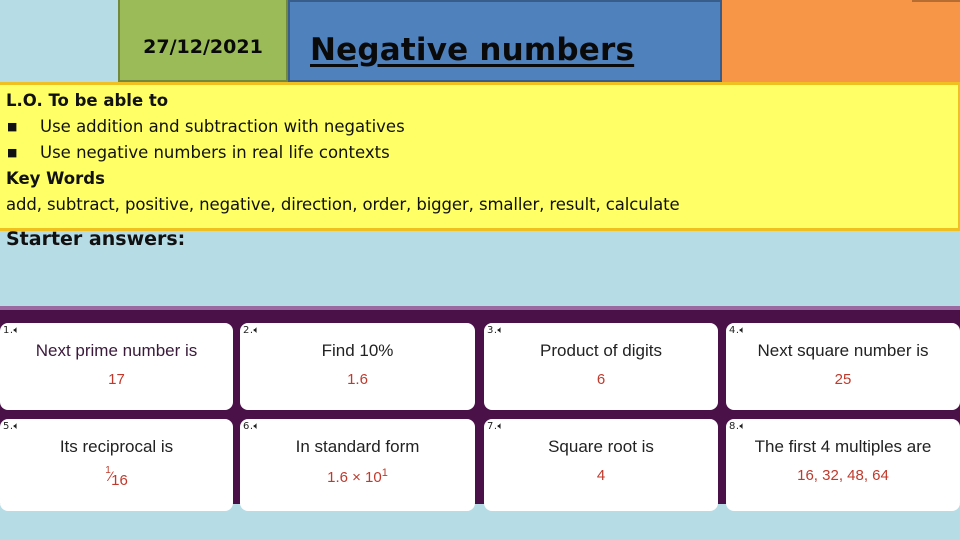  I want to click on card-number: 1.🔈︎, so click(12, 330).